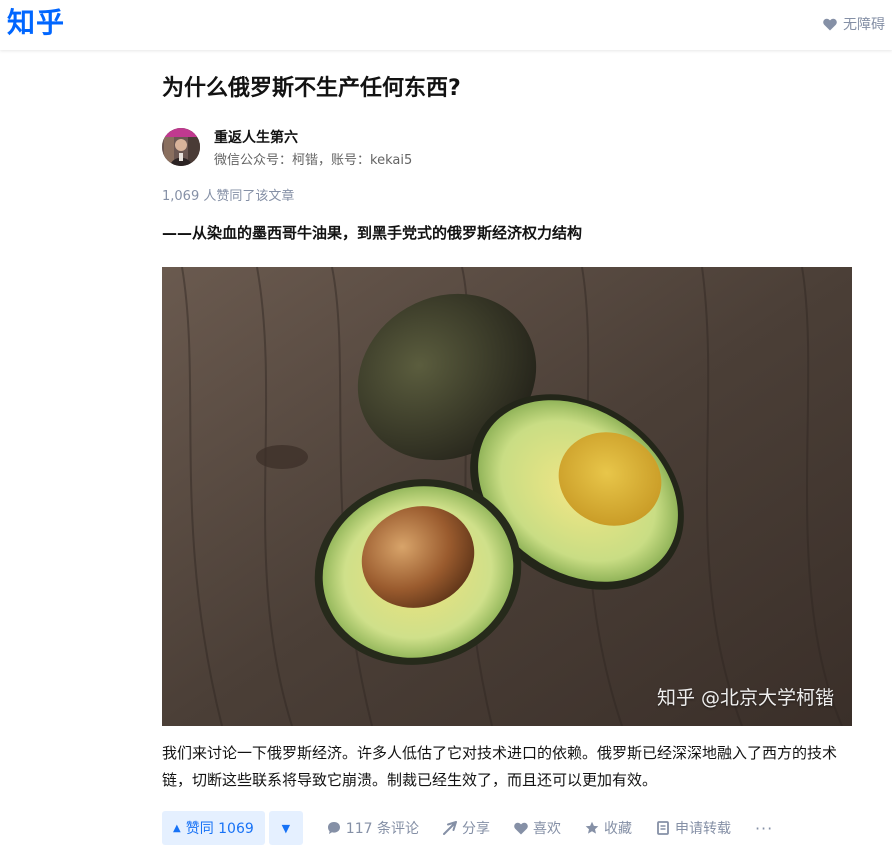 This screenshot has height=849, width=892. Describe the element at coordinates (507, 148) in the screenshot. I see `author-info: 重返人生第六 微信公众号：柯锴，账号：kekai5` at that location.